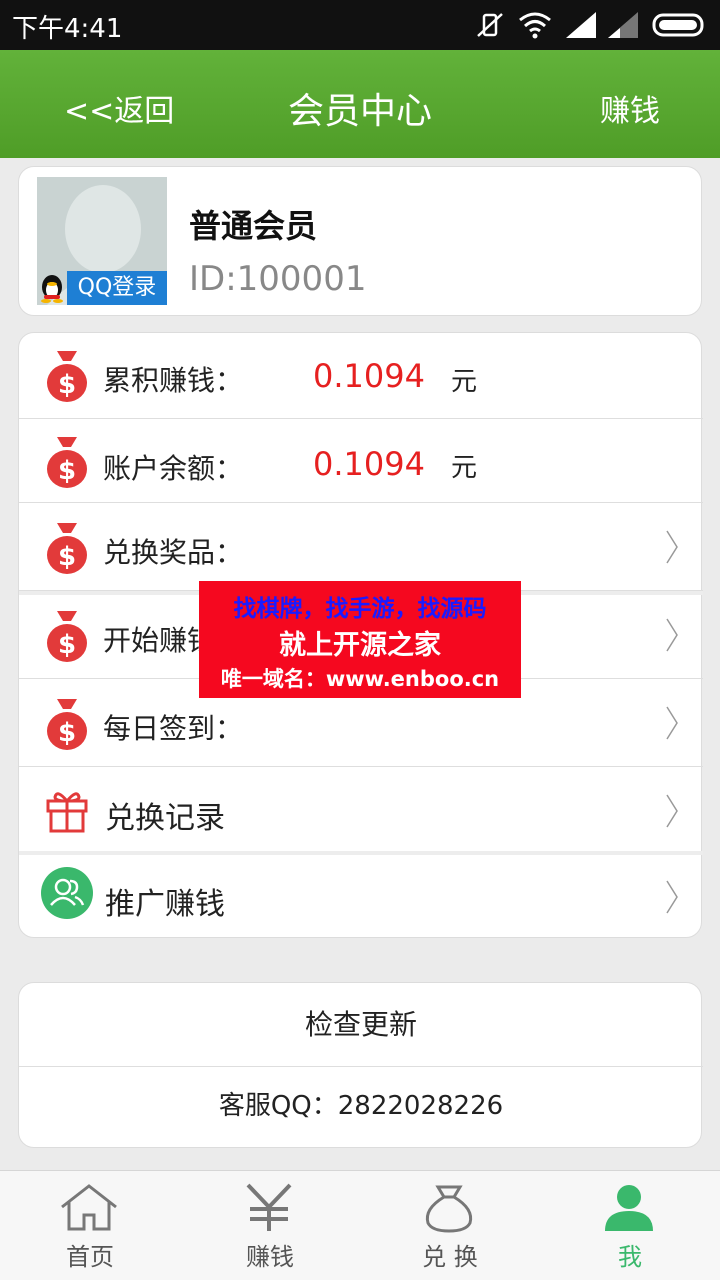 The width and height of the screenshot is (720, 1280). I want to click on status-bar: 下午4:41, so click(360, 25).